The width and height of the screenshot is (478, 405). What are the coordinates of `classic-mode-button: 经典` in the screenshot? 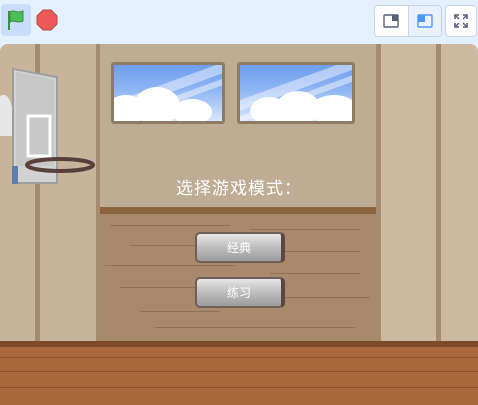 It's located at (240, 247).